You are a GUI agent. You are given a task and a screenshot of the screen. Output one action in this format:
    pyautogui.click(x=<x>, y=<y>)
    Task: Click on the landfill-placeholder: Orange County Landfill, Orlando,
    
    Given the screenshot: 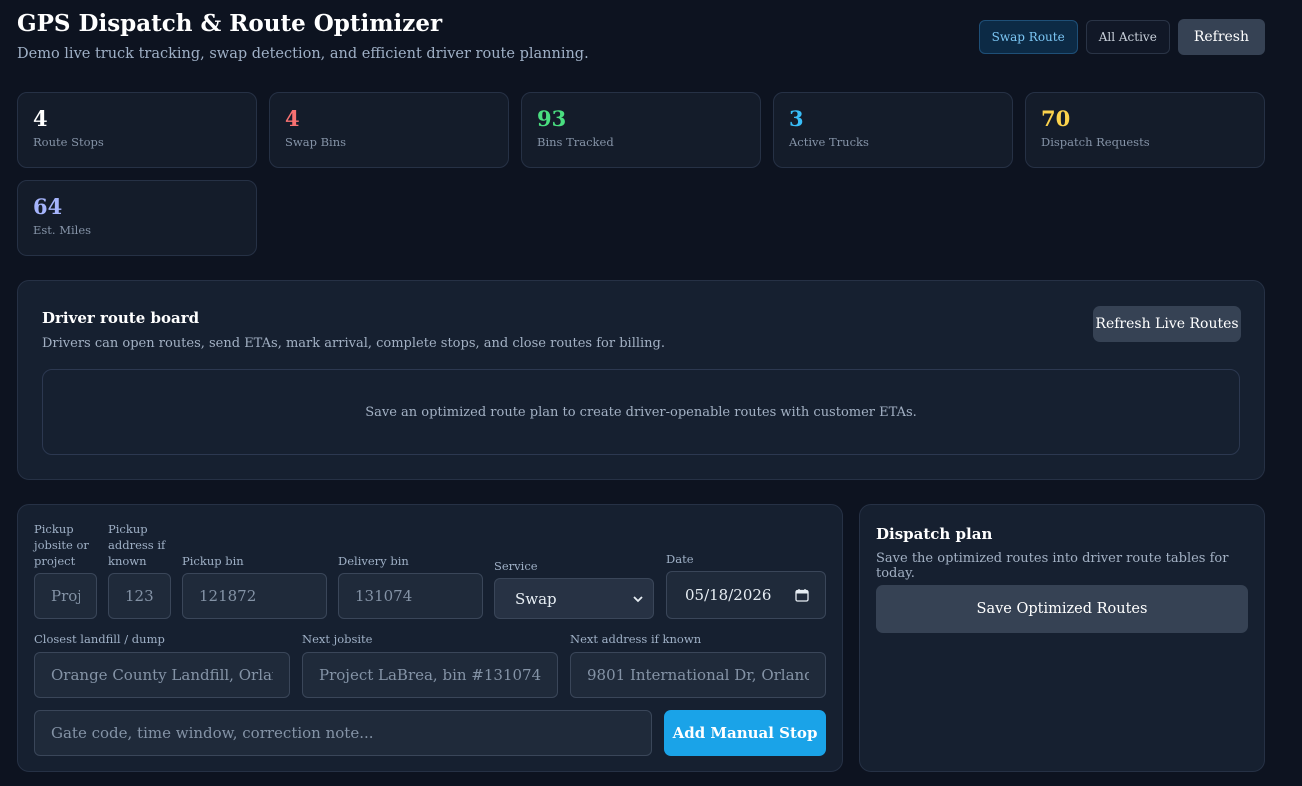 What is the action you would take?
    pyautogui.click(x=162, y=675)
    